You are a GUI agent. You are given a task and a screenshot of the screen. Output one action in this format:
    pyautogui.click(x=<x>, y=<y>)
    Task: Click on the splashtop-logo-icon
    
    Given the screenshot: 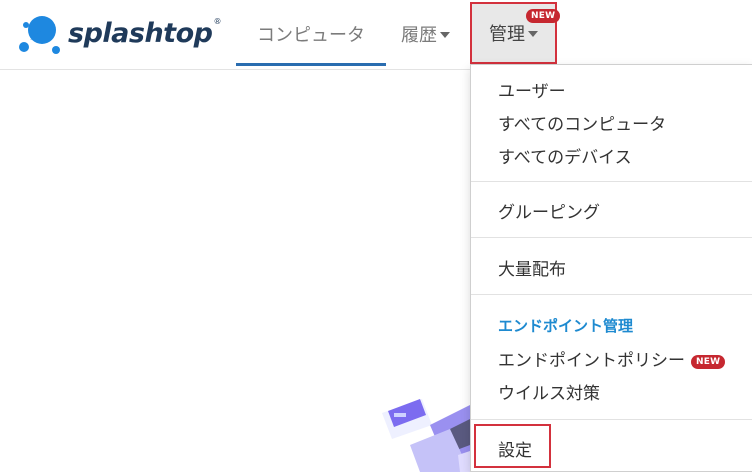 What is the action you would take?
    pyautogui.click(x=39, y=35)
    